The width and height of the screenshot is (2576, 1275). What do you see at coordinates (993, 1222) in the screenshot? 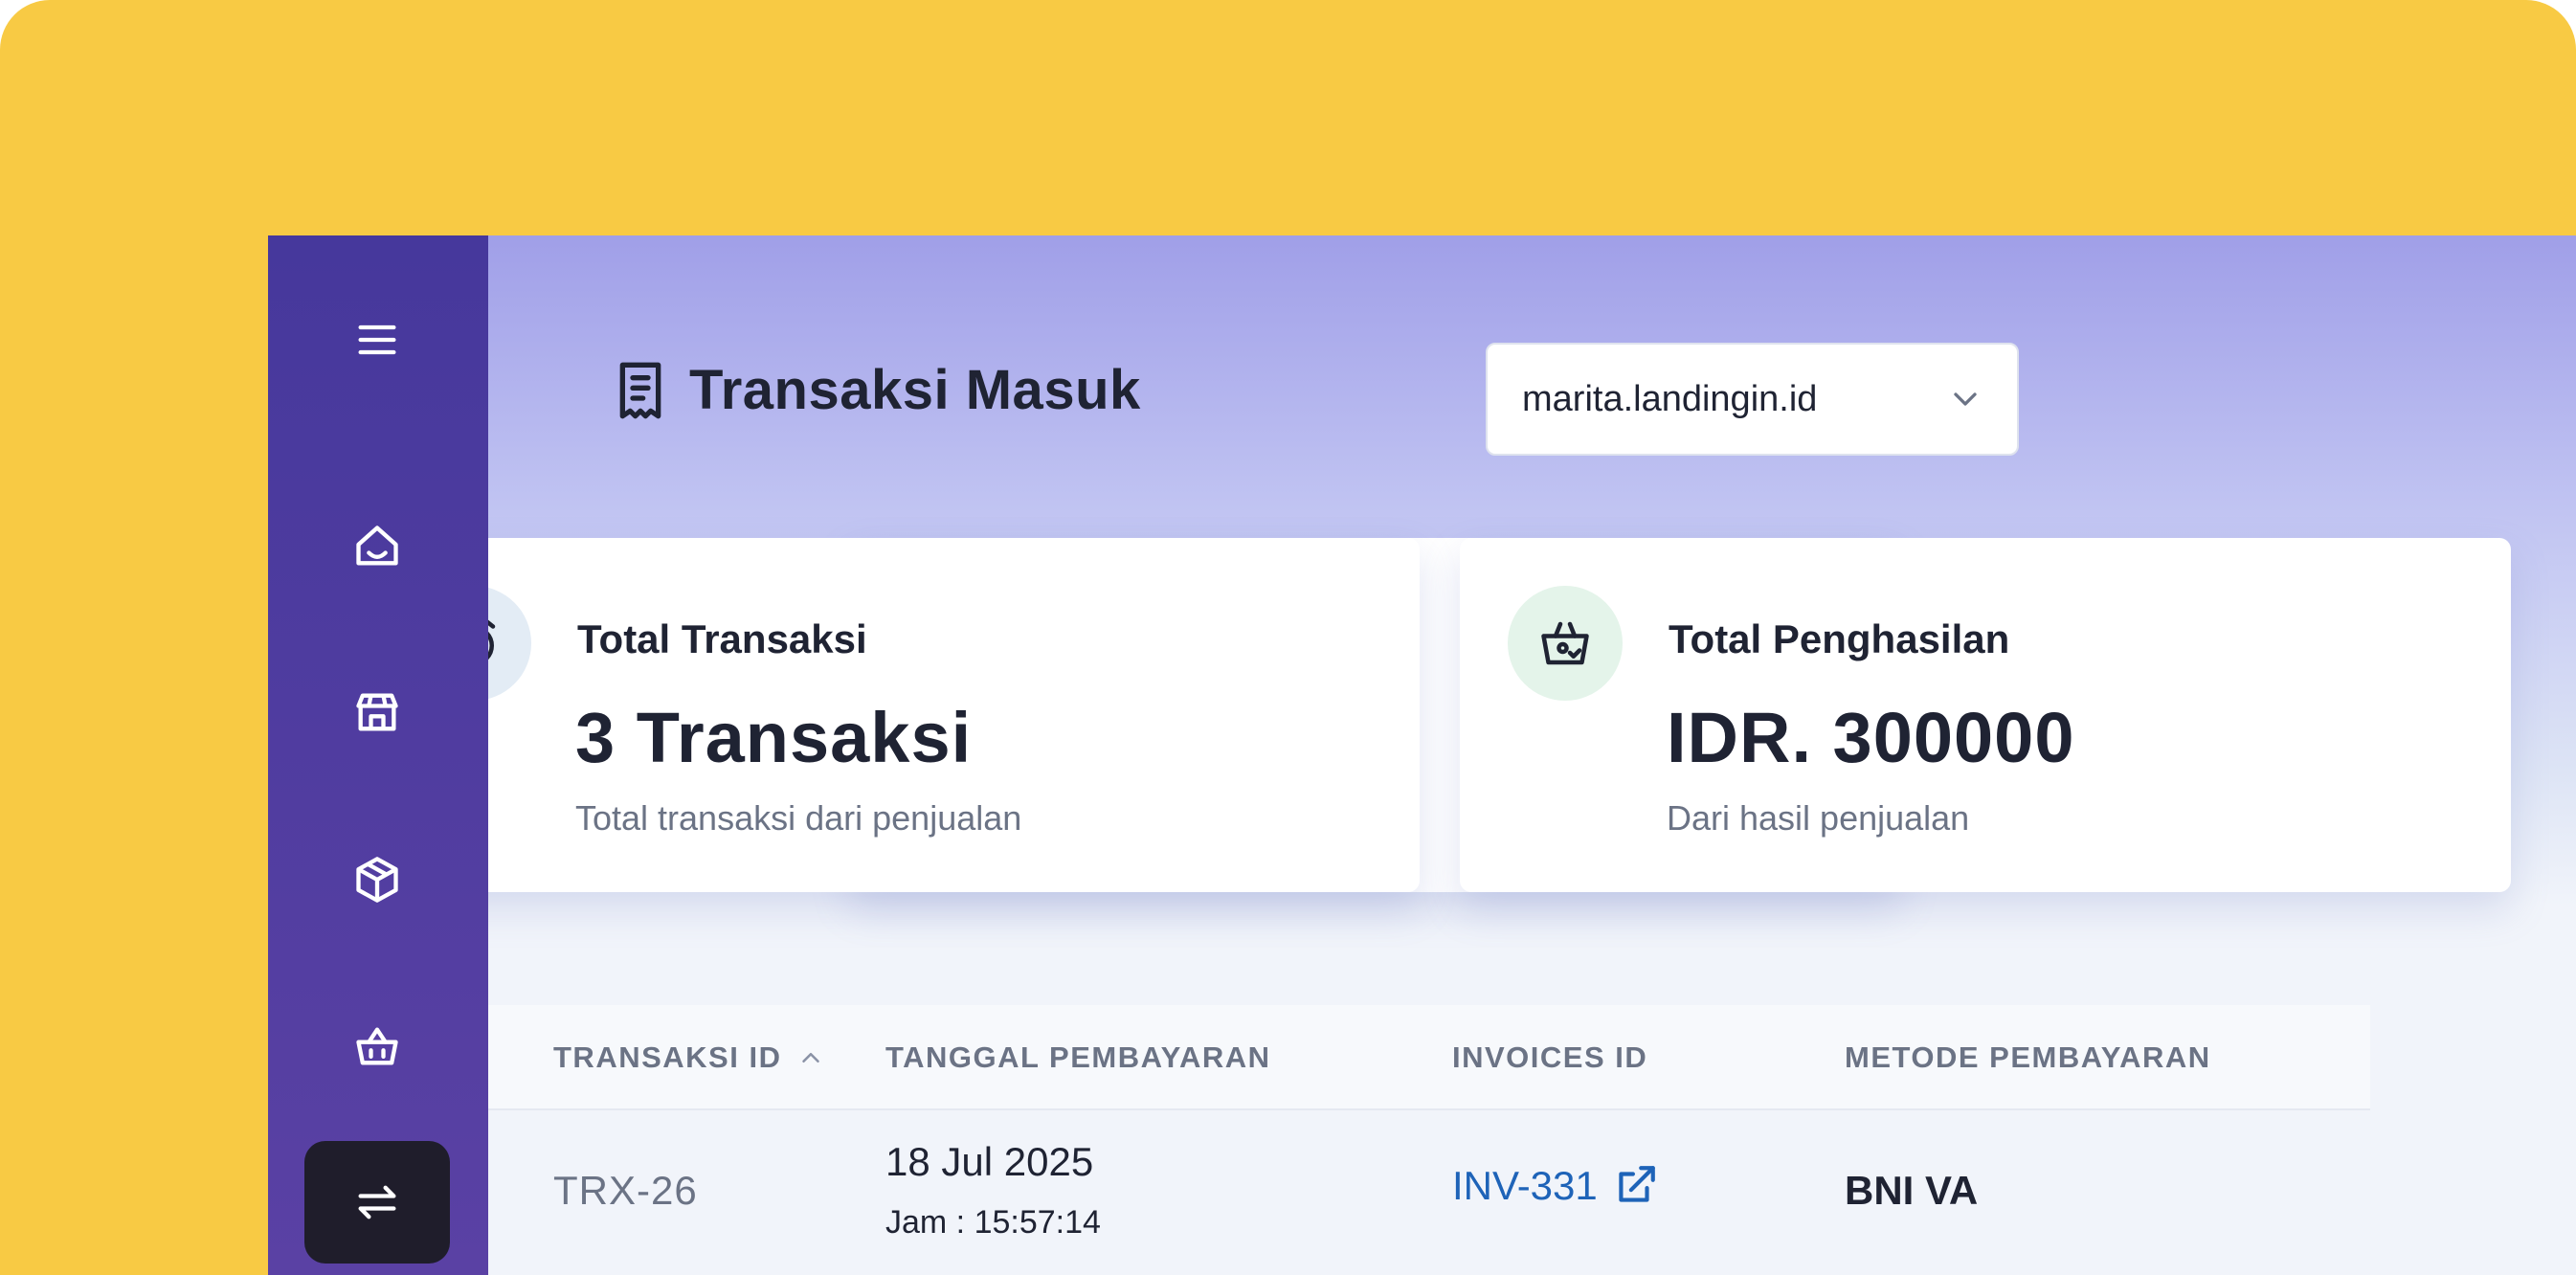
I see `row-time: Jam : 15:57:14` at bounding box center [993, 1222].